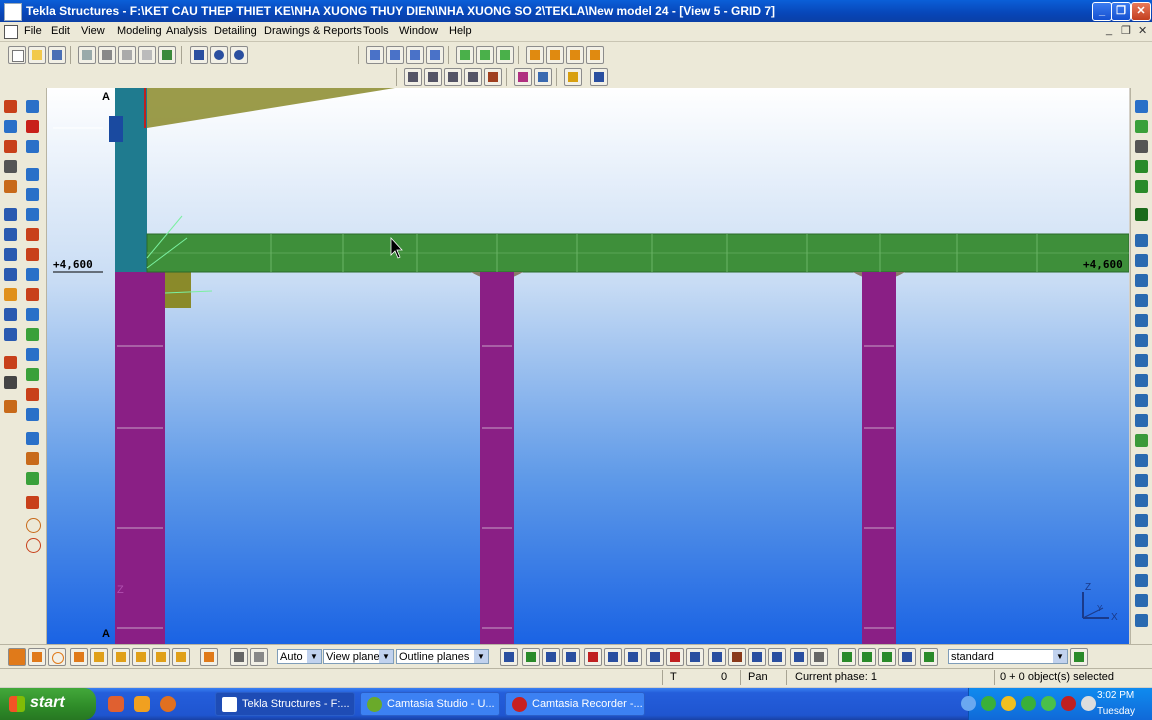  I want to click on main-column-upper, so click(131, 180).